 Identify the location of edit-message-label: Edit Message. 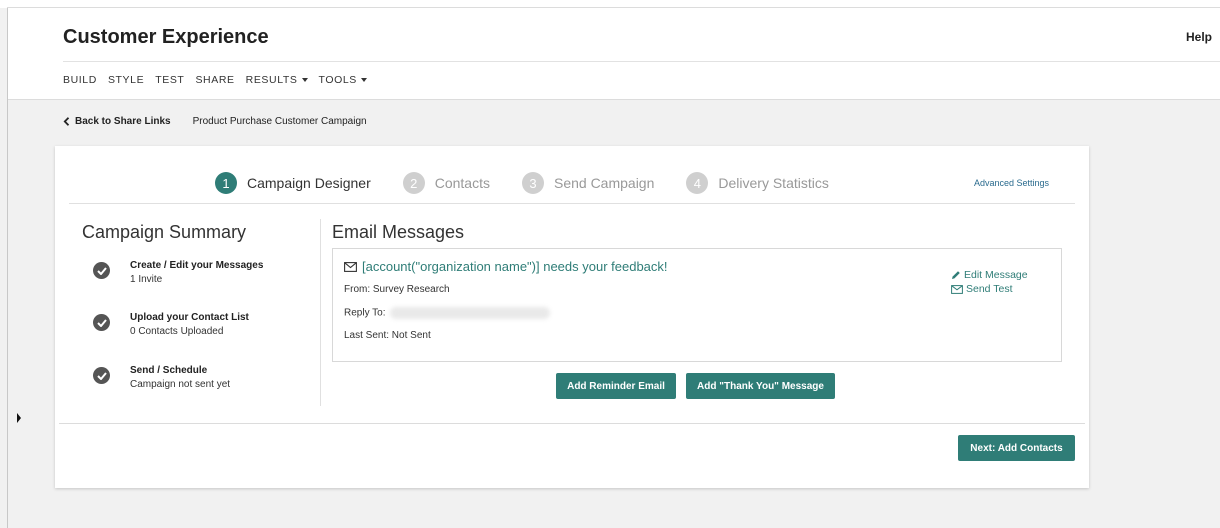
(996, 275).